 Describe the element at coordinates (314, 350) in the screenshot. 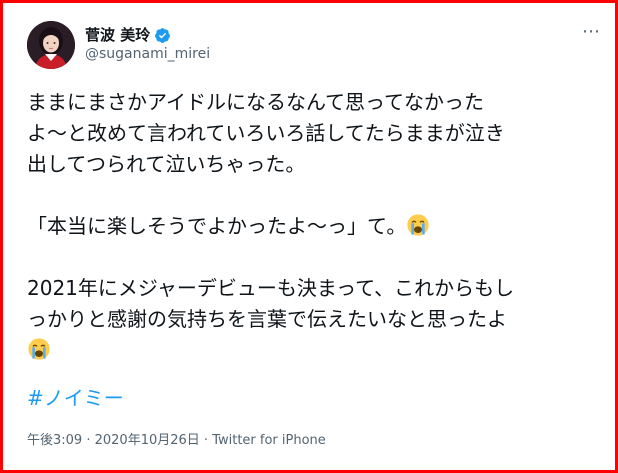

I see `tweet-line` at that location.